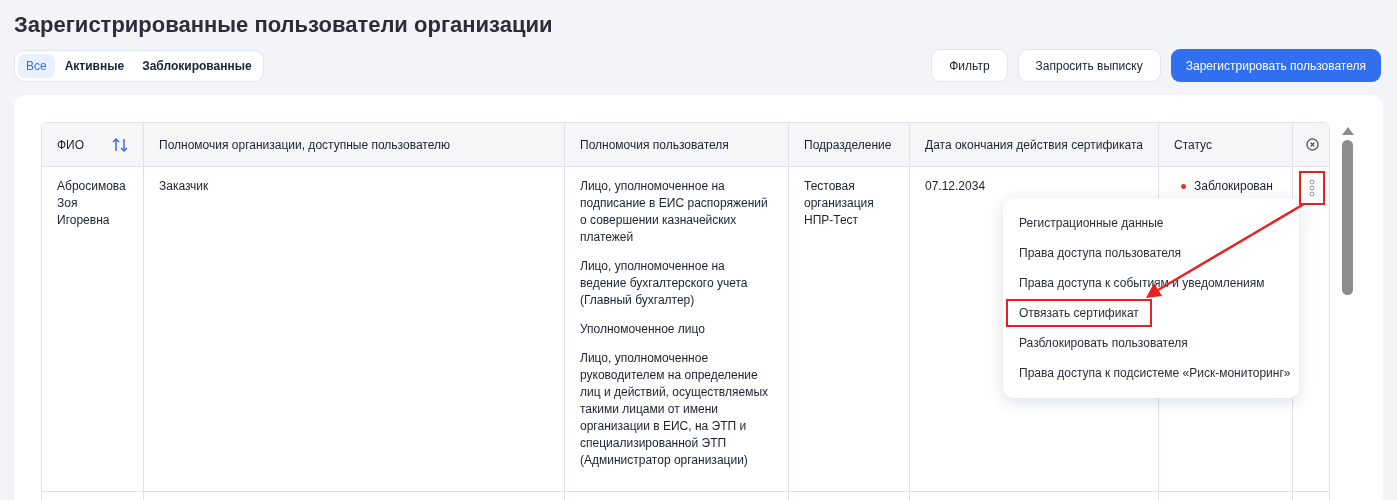 This screenshot has height=500, width=1397. I want to click on menu-item: Отвязать сертификат, so click(1079, 313).